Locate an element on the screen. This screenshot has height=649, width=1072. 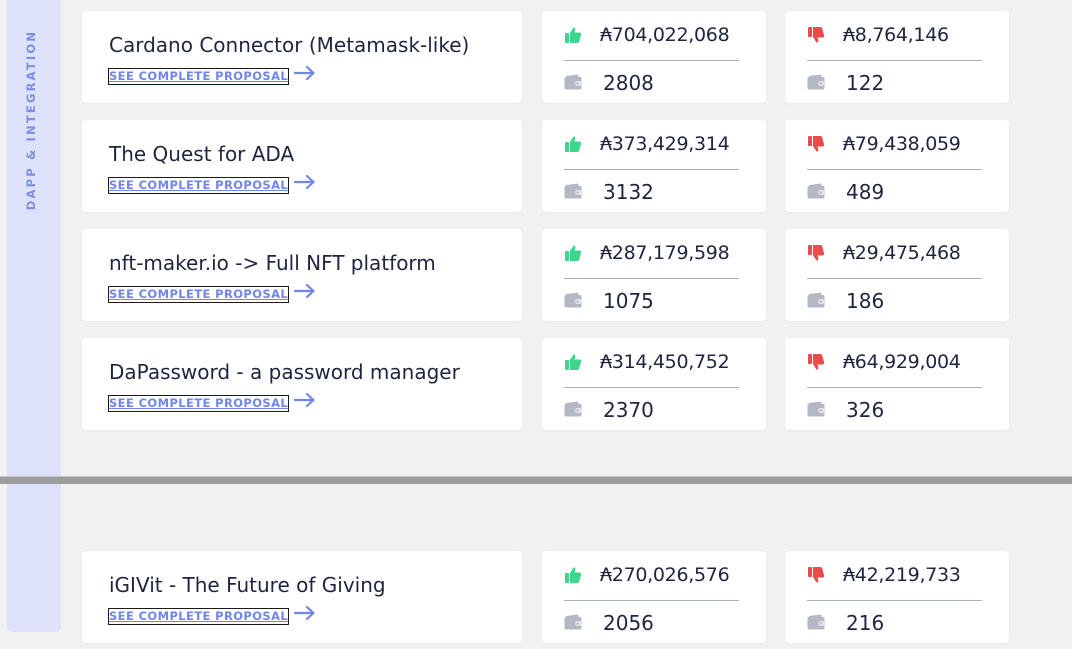
yes-votes-card: ₳270,026,576 2056 is located at coordinates (654, 597).